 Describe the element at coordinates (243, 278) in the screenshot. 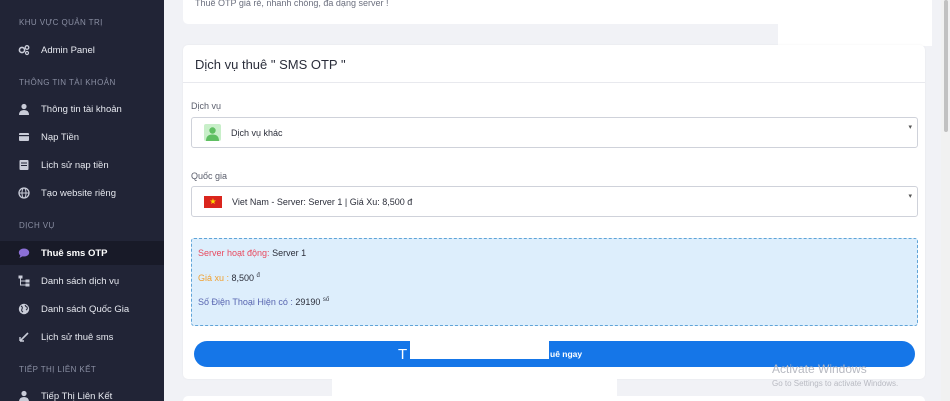

I see `price-value: 8,500` at that location.